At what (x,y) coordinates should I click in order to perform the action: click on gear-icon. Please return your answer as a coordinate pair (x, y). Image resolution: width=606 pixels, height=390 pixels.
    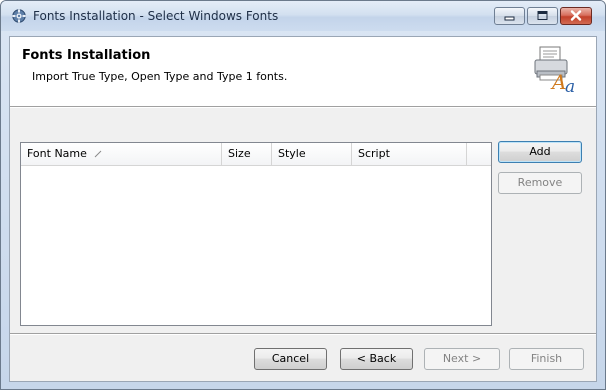
    Looking at the image, I should click on (19, 16).